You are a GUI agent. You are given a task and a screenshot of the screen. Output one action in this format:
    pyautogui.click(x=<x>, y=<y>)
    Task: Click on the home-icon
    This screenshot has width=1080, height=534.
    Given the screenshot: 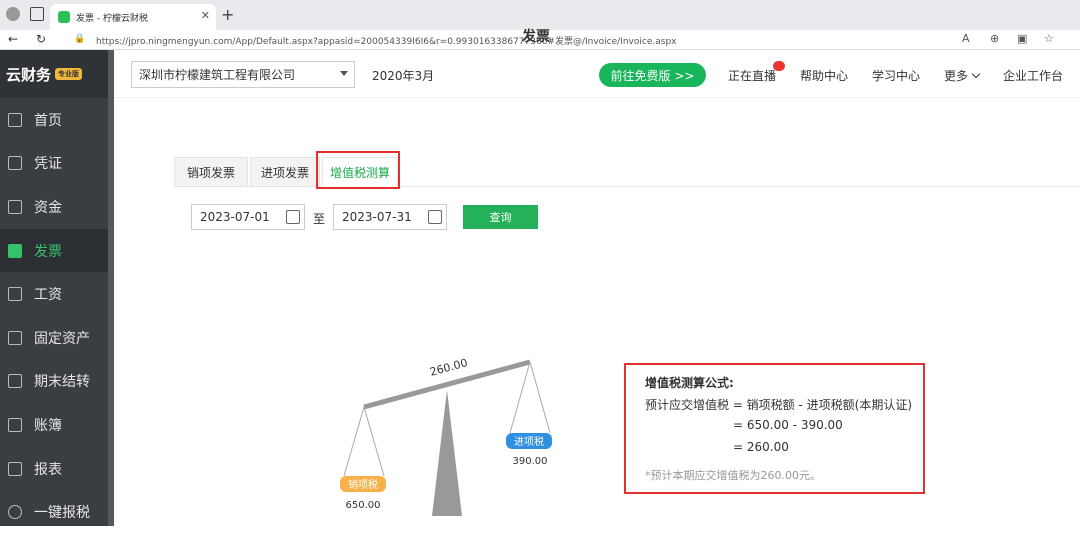 What is the action you would take?
    pyautogui.click(x=15, y=119)
    